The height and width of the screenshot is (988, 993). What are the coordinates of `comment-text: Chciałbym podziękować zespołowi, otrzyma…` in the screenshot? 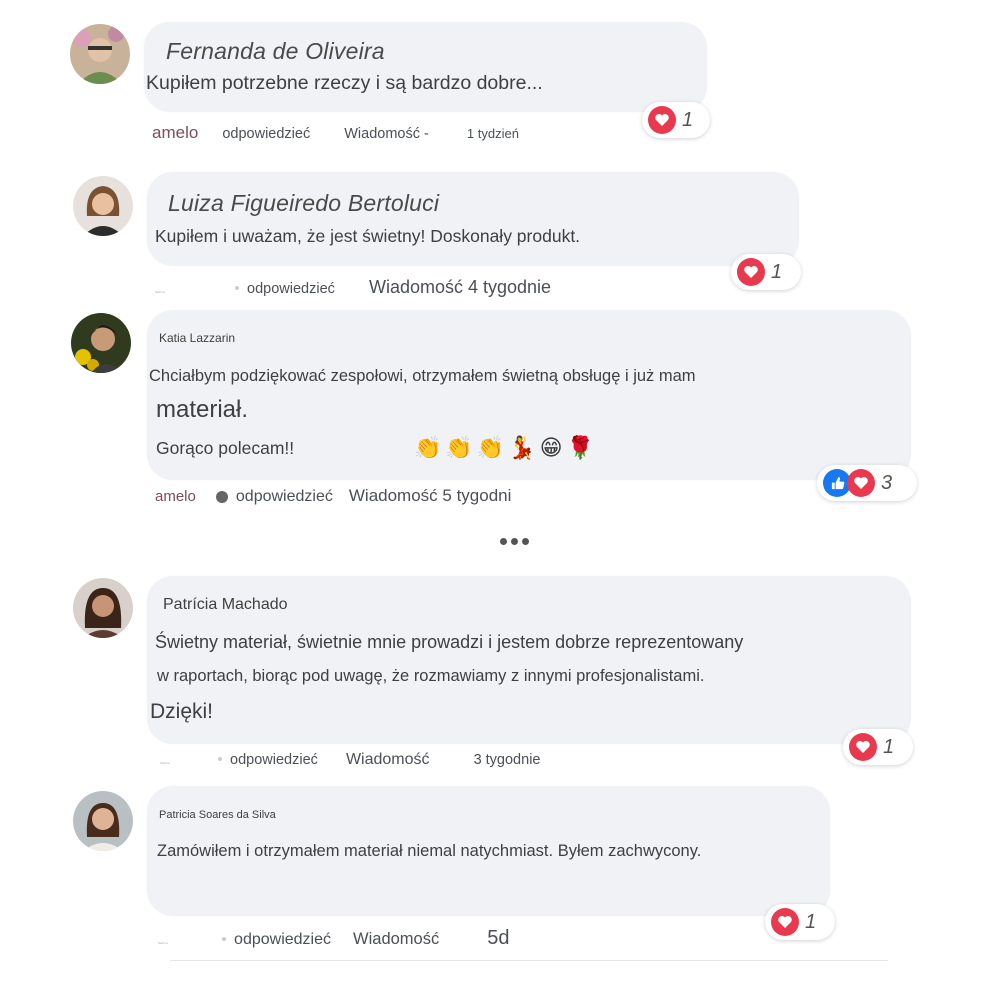 It's located at (422, 376).